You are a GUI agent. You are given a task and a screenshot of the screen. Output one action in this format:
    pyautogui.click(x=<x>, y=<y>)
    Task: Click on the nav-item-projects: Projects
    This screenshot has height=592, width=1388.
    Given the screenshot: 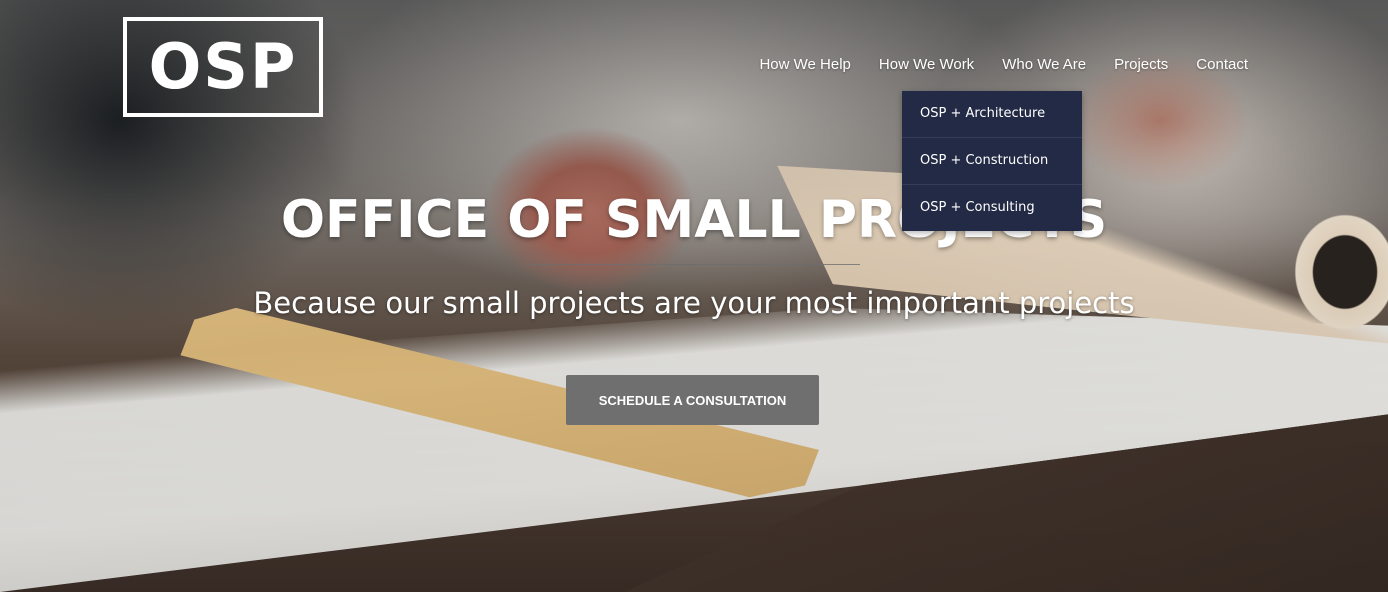 What is the action you would take?
    pyautogui.click(x=1141, y=64)
    